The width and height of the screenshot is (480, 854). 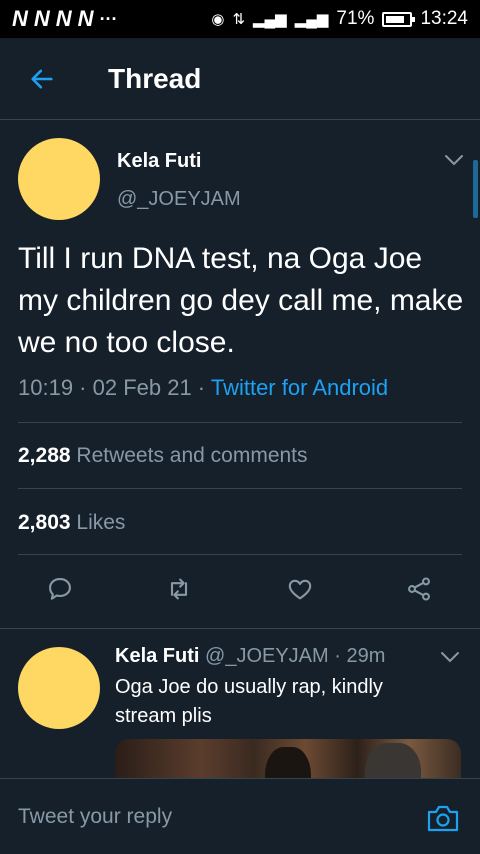 What do you see at coordinates (95, 817) in the screenshot?
I see `reply-input: Tweet your reply` at bounding box center [95, 817].